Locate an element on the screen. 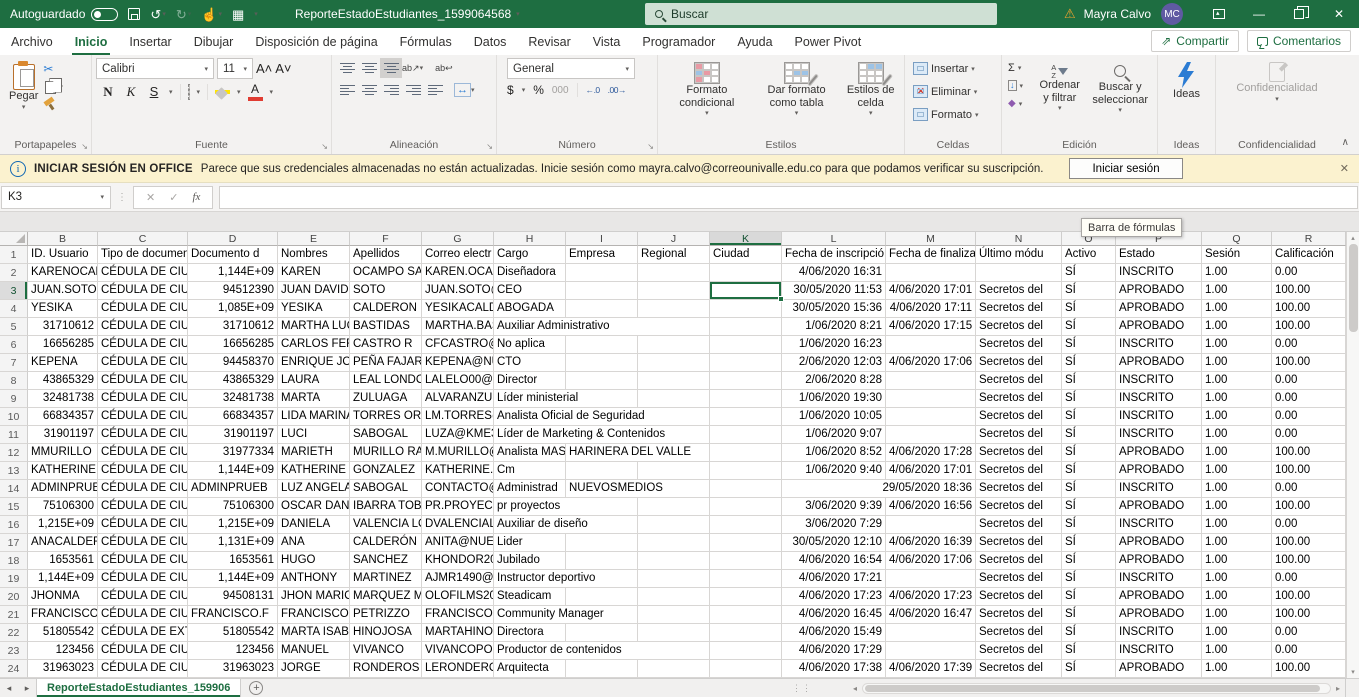  cell-P21: APROBADO is located at coordinates (1159, 615).